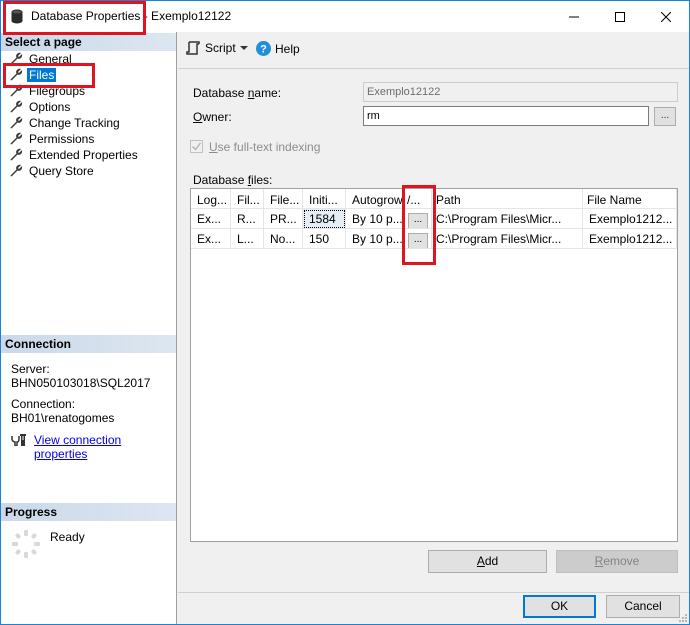 The width and height of the screenshot is (690, 625). Describe the element at coordinates (630, 199) in the screenshot. I see `column-header-file-name: File Name` at that location.